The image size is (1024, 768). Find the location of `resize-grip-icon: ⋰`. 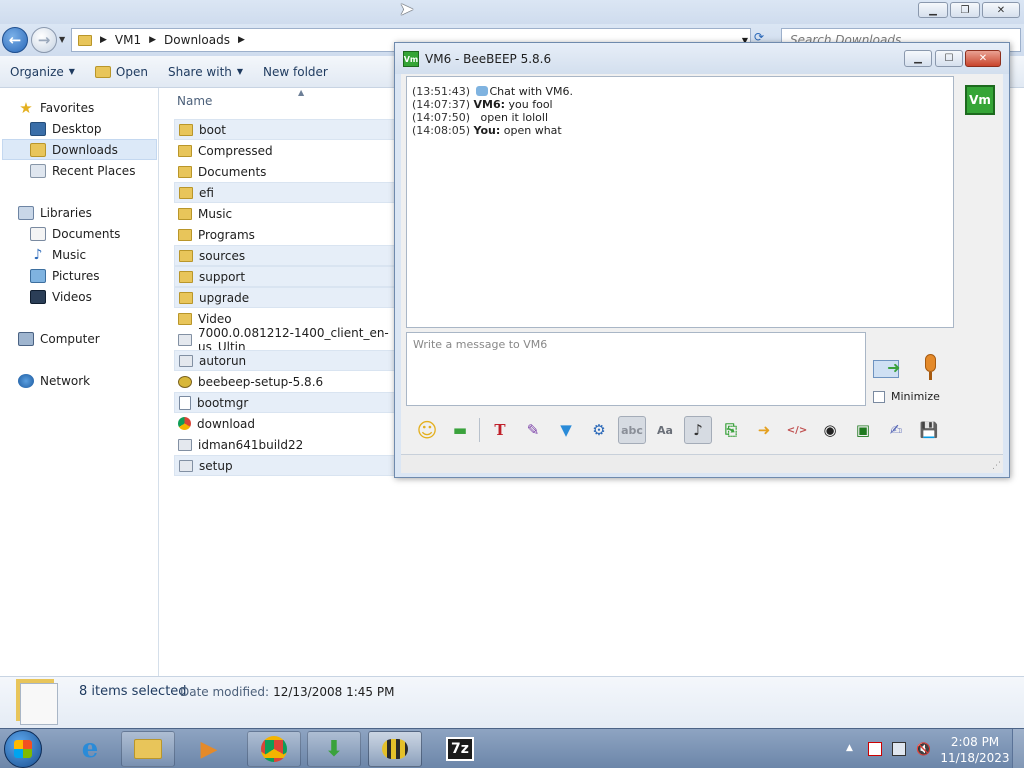

resize-grip-icon: ⋰ is located at coordinates (996, 466).